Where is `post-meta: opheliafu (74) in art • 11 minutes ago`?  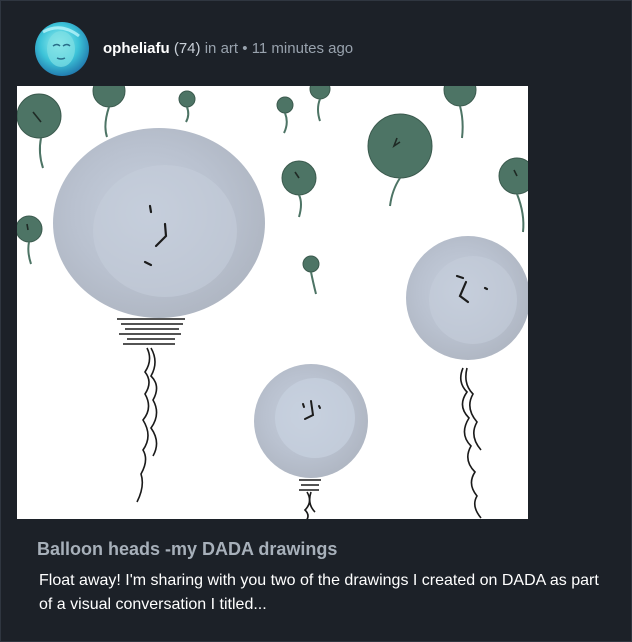
post-meta: opheliafu (74) in art • 11 minutes ago is located at coordinates (228, 49).